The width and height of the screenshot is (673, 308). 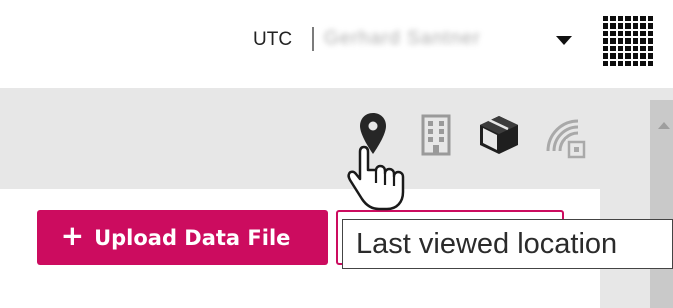 What do you see at coordinates (376, 178) in the screenshot?
I see `hand-cursor-icon` at bounding box center [376, 178].